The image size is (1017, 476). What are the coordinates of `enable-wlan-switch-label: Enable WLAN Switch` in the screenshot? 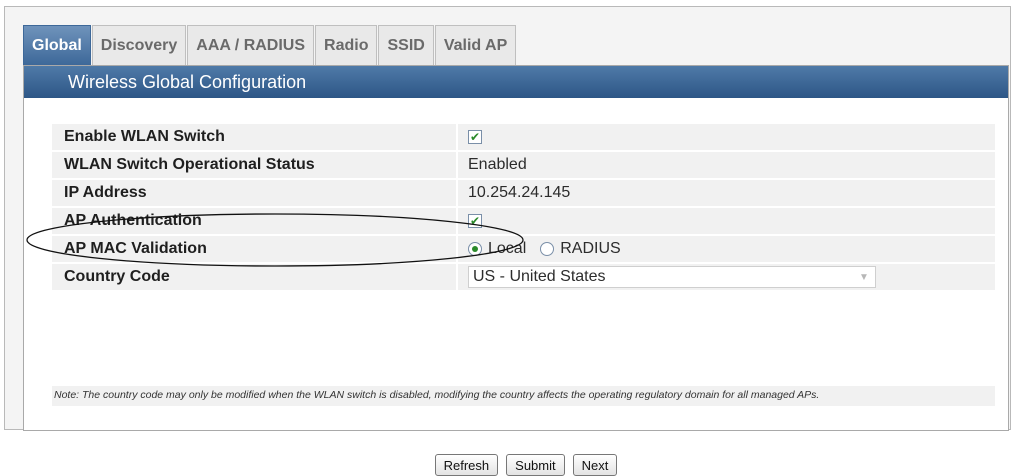 It's located at (255, 137).